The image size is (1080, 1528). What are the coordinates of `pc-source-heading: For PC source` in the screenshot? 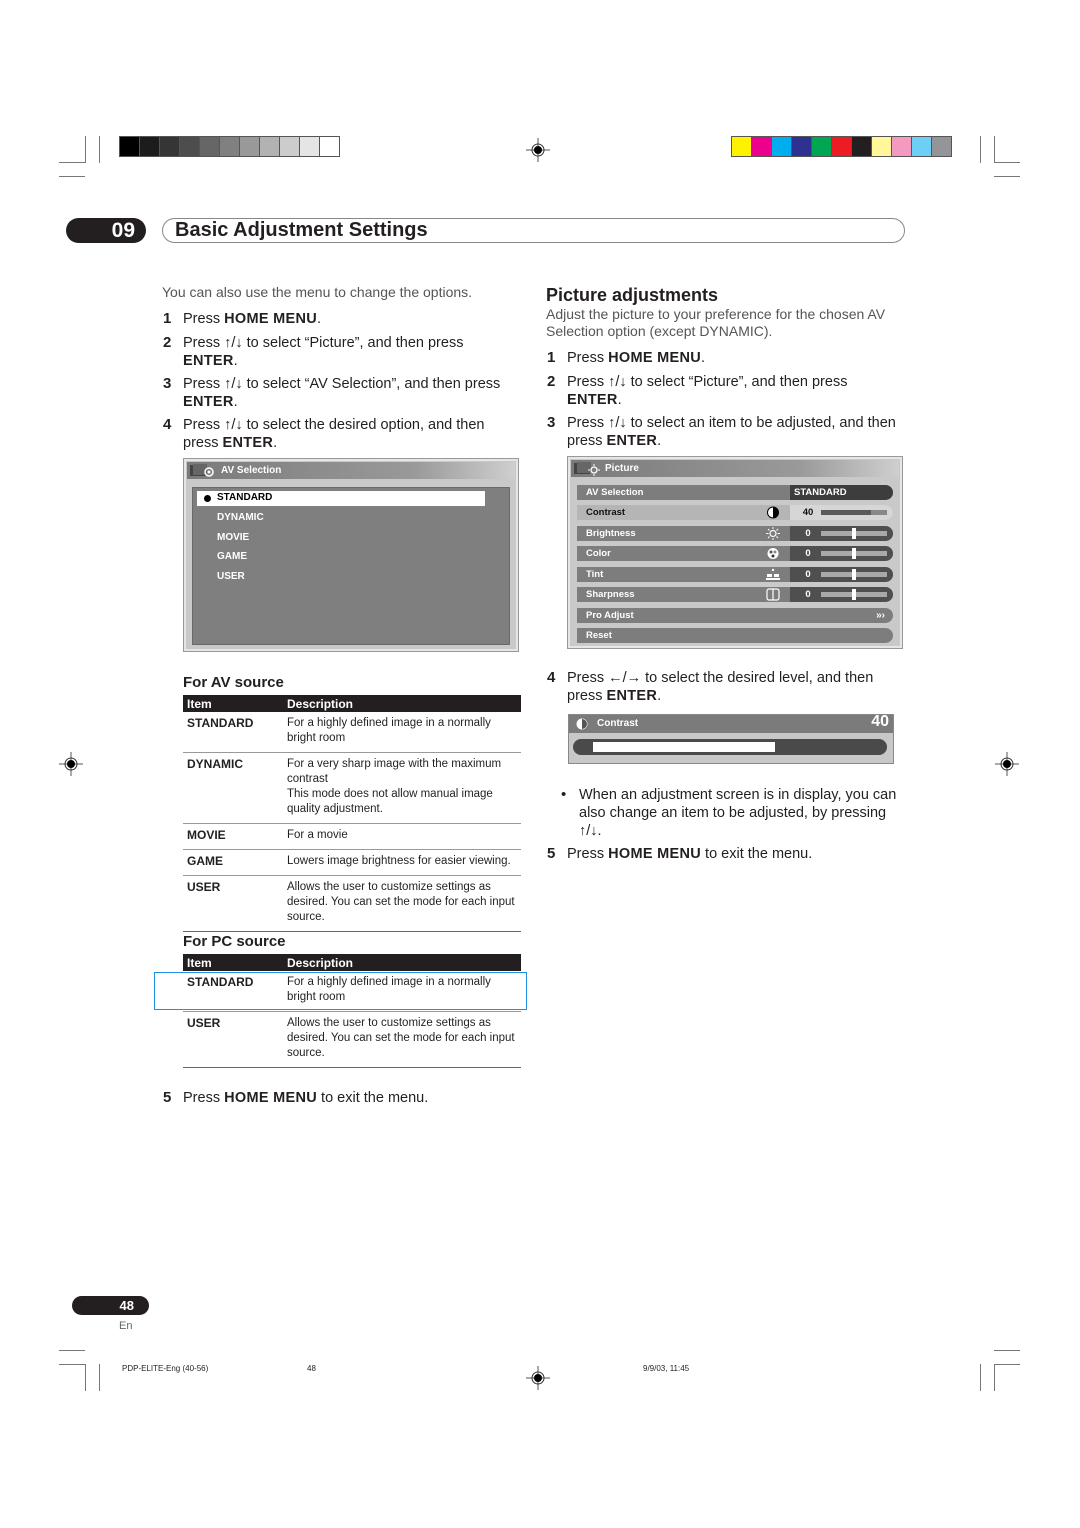 It's located at (234, 941).